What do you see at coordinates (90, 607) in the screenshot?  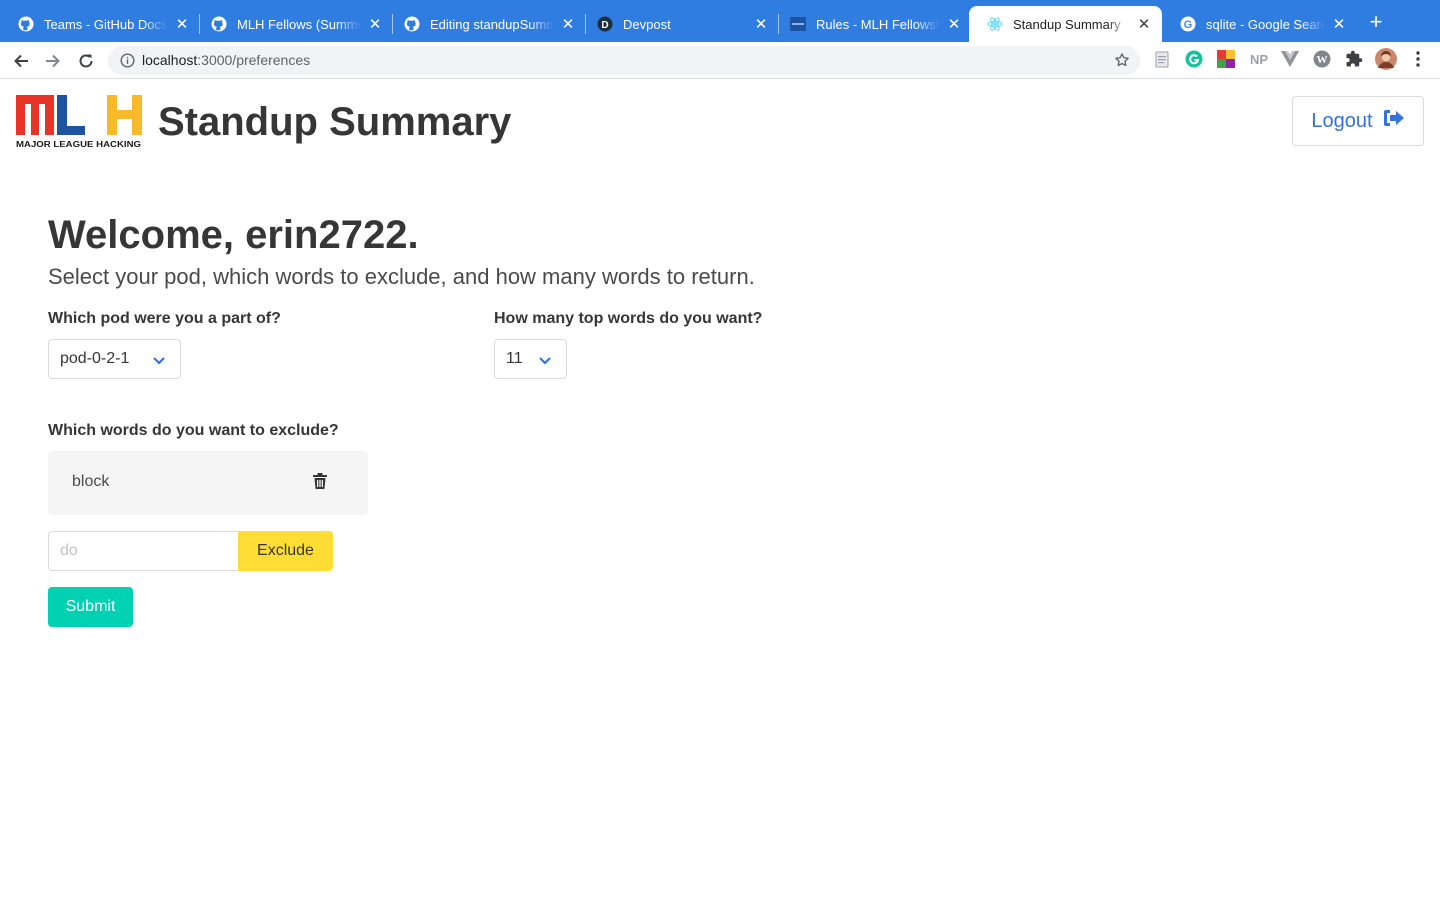 I see `submit-button: Submit` at bounding box center [90, 607].